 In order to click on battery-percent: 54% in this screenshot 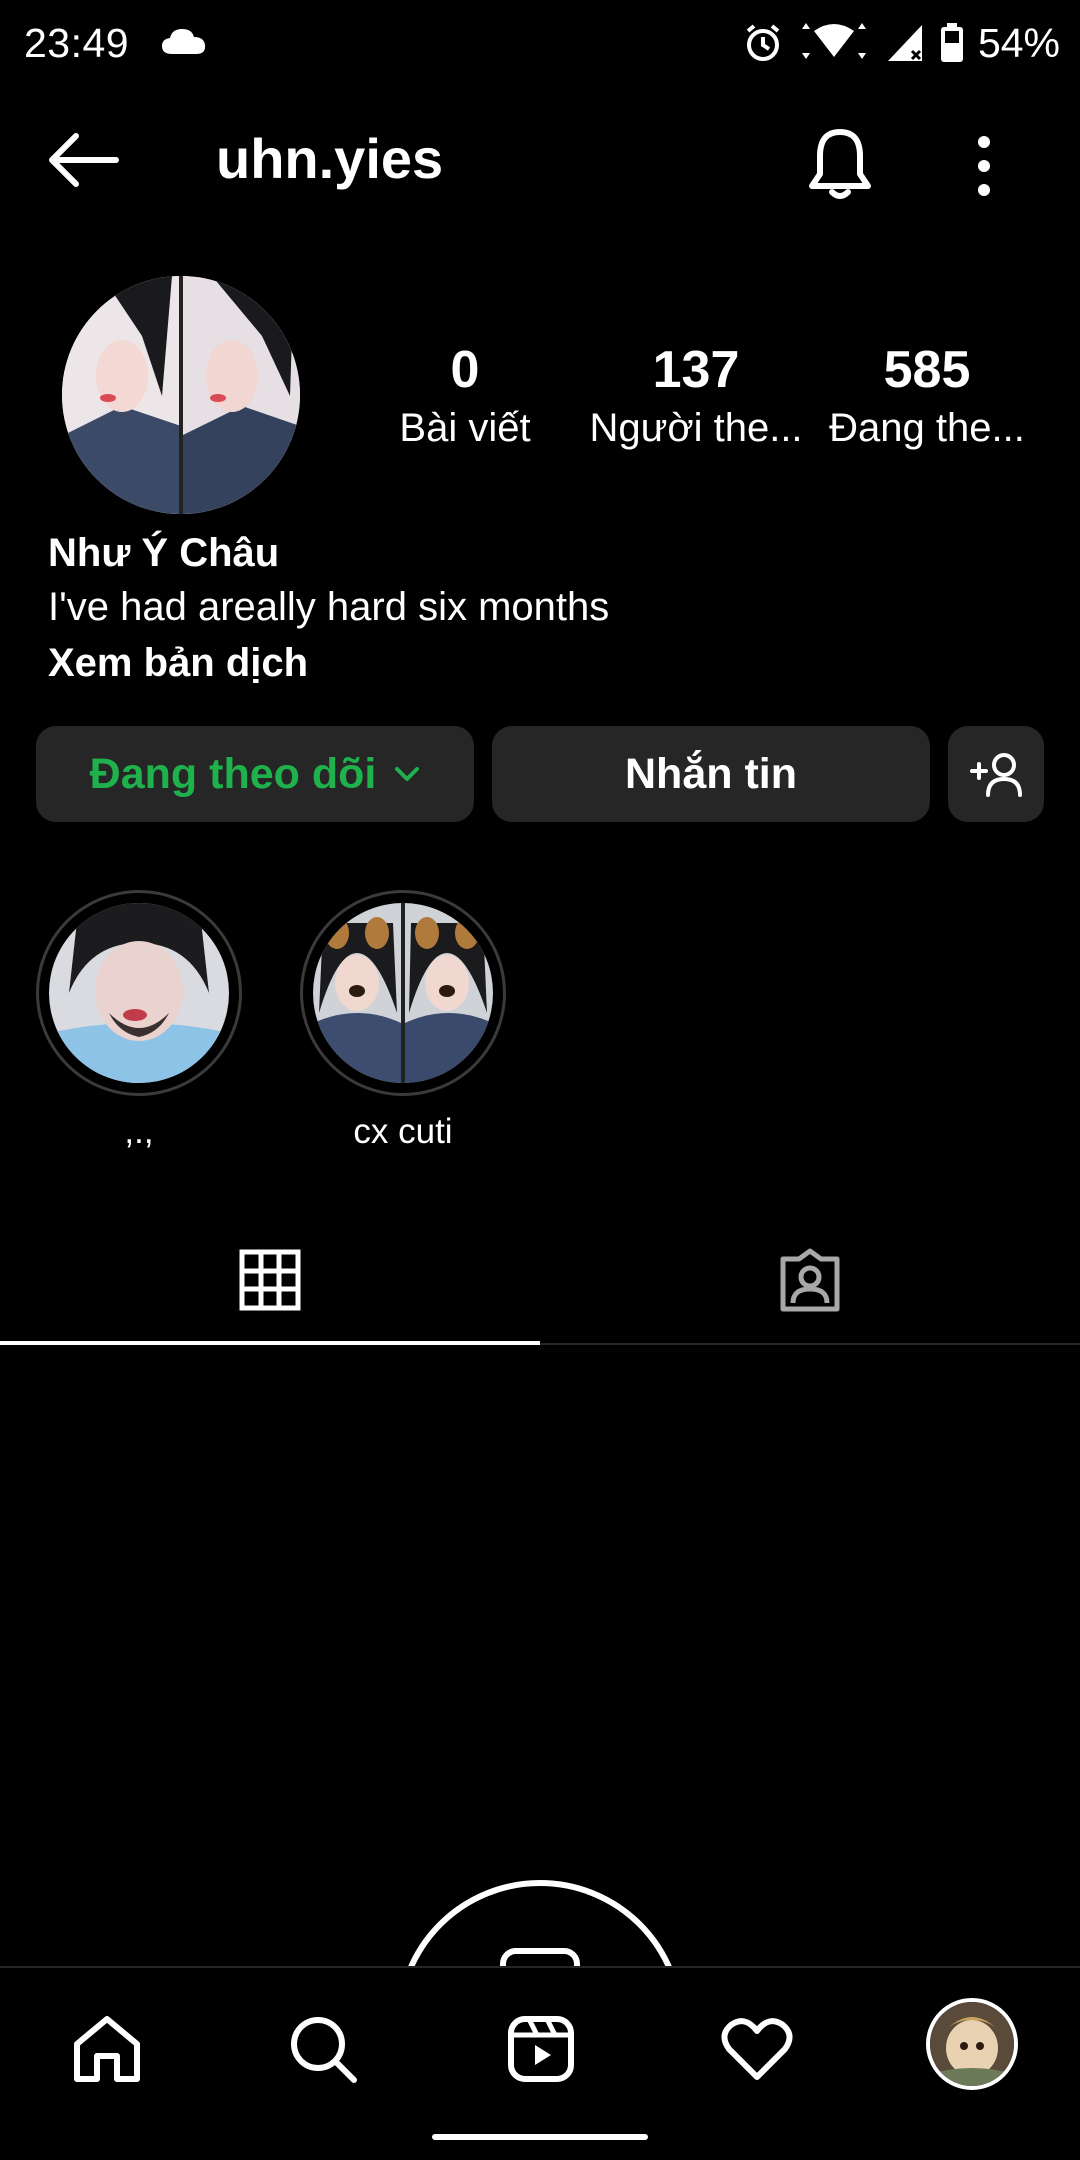, I will do `click(1018, 42)`.